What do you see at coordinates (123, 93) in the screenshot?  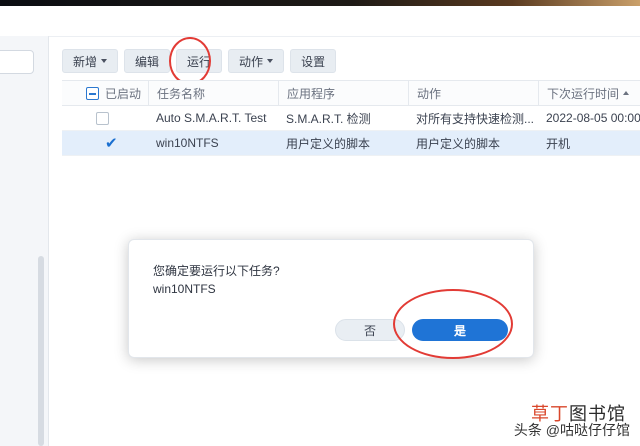 I see `column-header-label: 已启动` at bounding box center [123, 93].